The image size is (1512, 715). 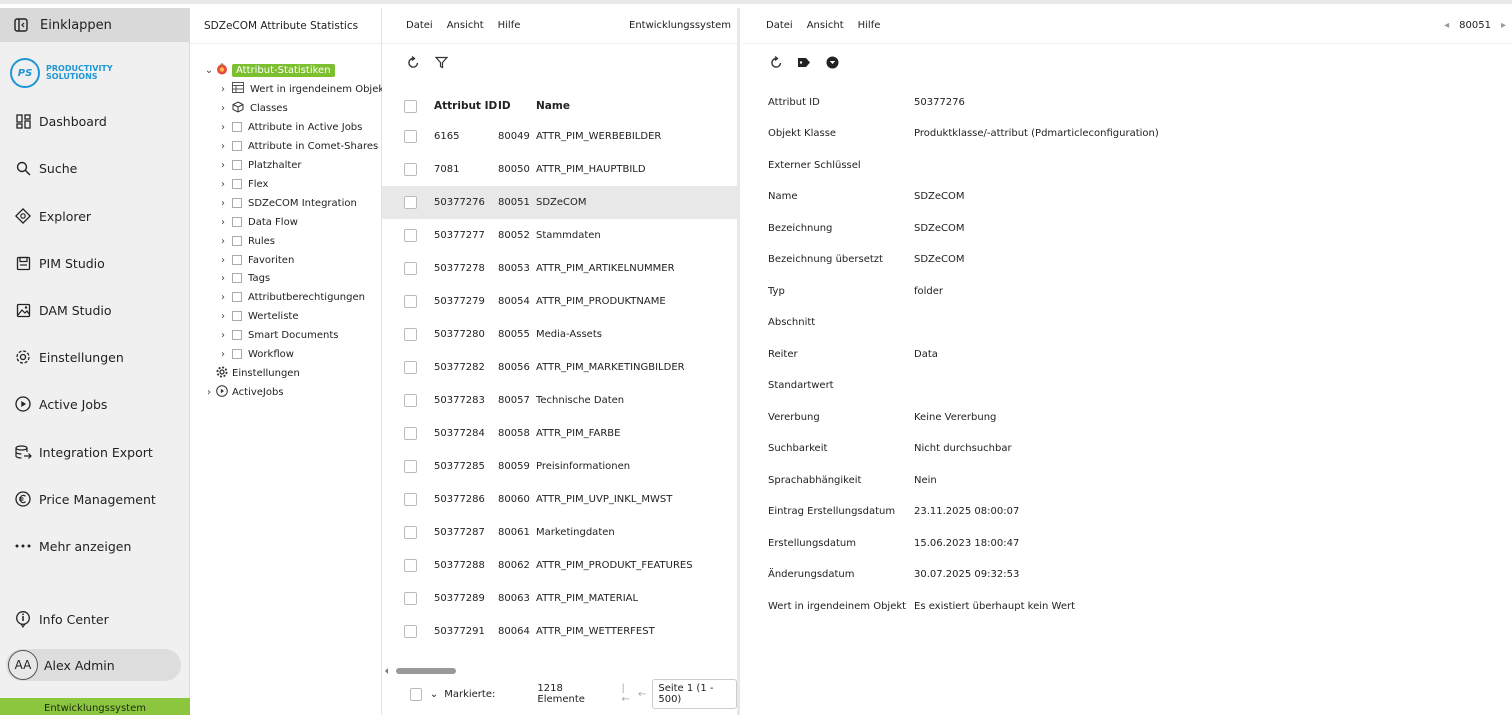 What do you see at coordinates (559, 334) in the screenshot?
I see `table-row: 50377280 80055 Media-Assets` at bounding box center [559, 334].